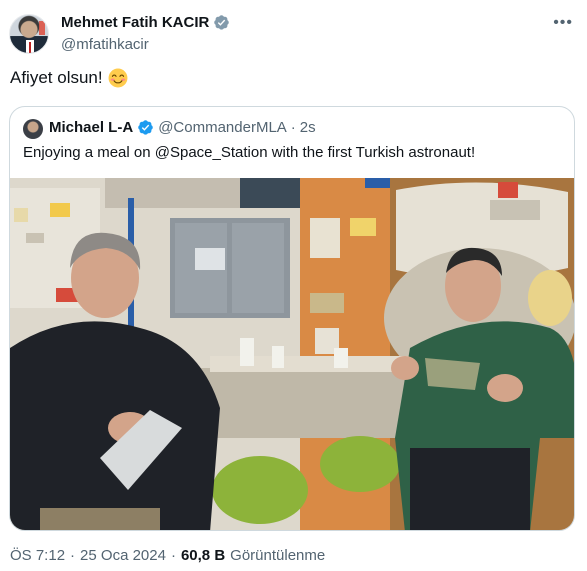 The image size is (587, 571). I want to click on author-name-row: Mehmet Fatih KACIR, so click(145, 22).